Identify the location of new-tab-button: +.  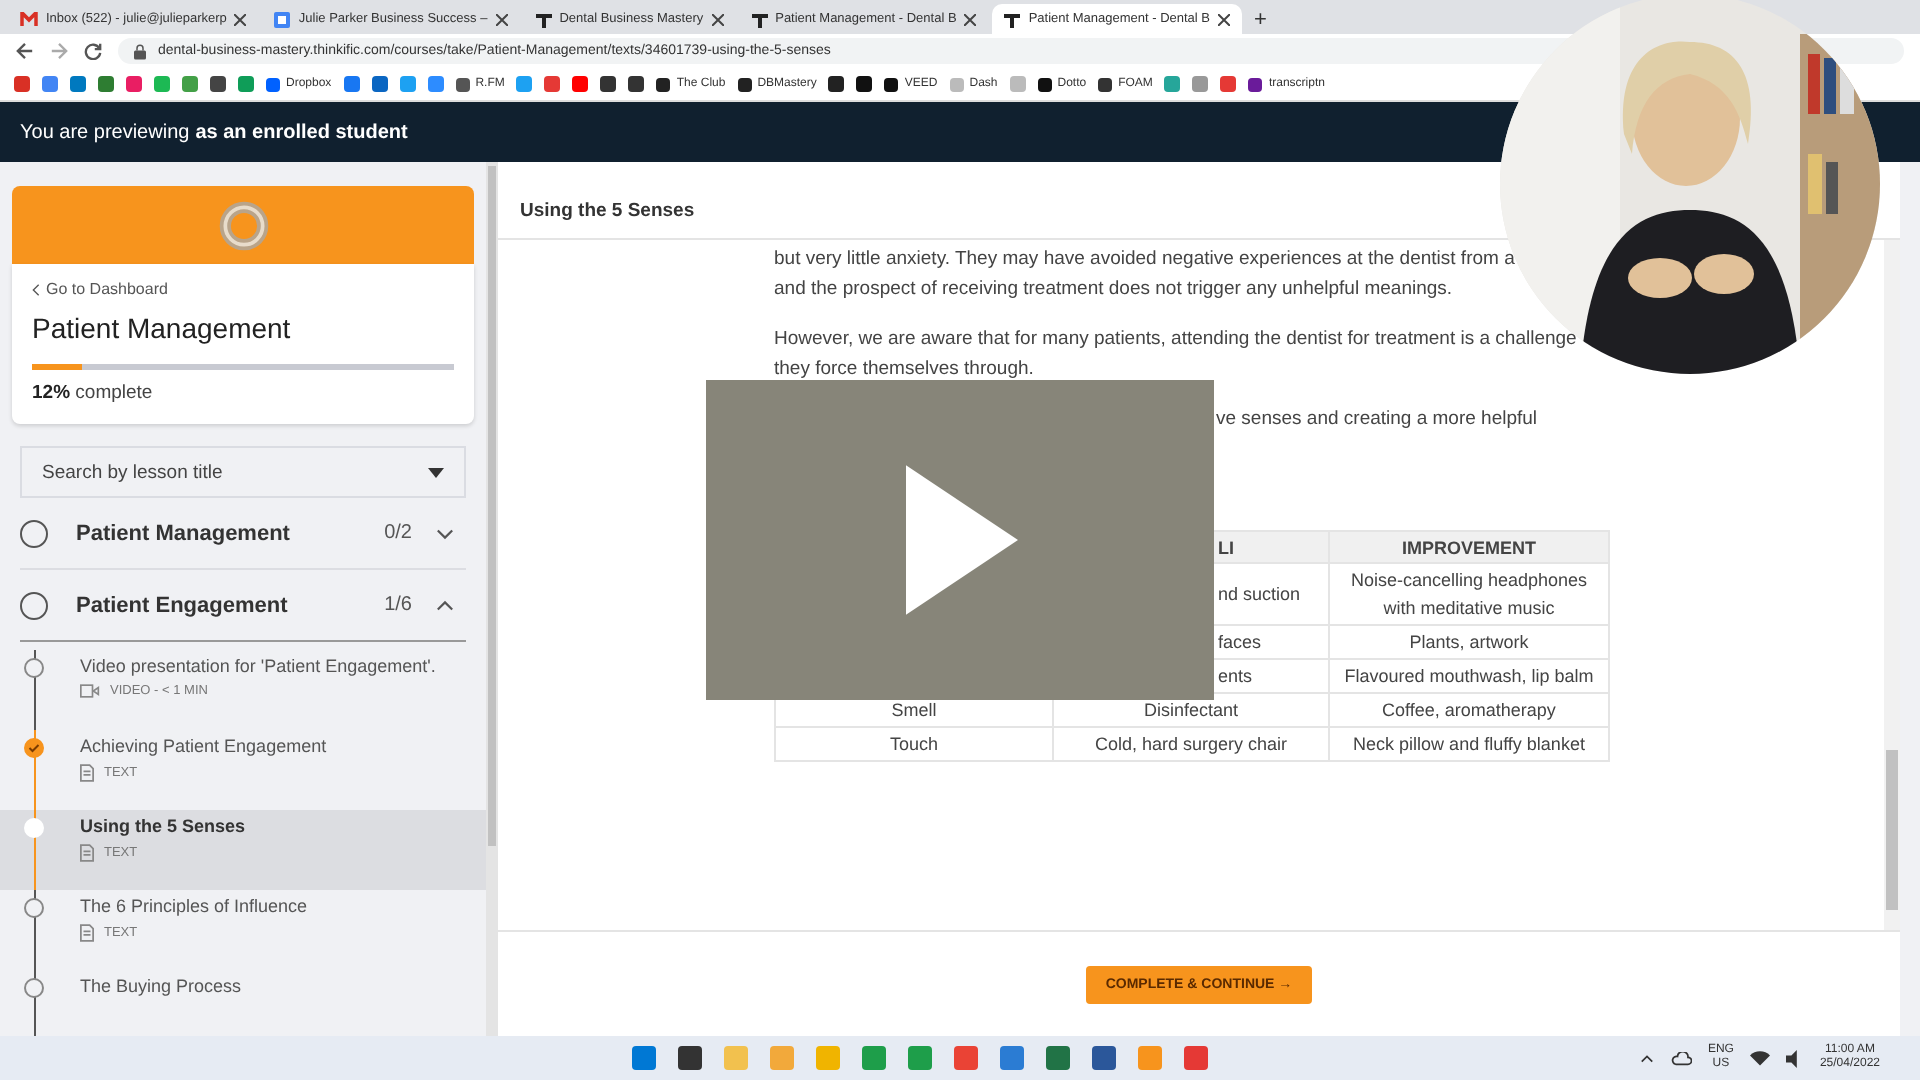
(1260, 20).